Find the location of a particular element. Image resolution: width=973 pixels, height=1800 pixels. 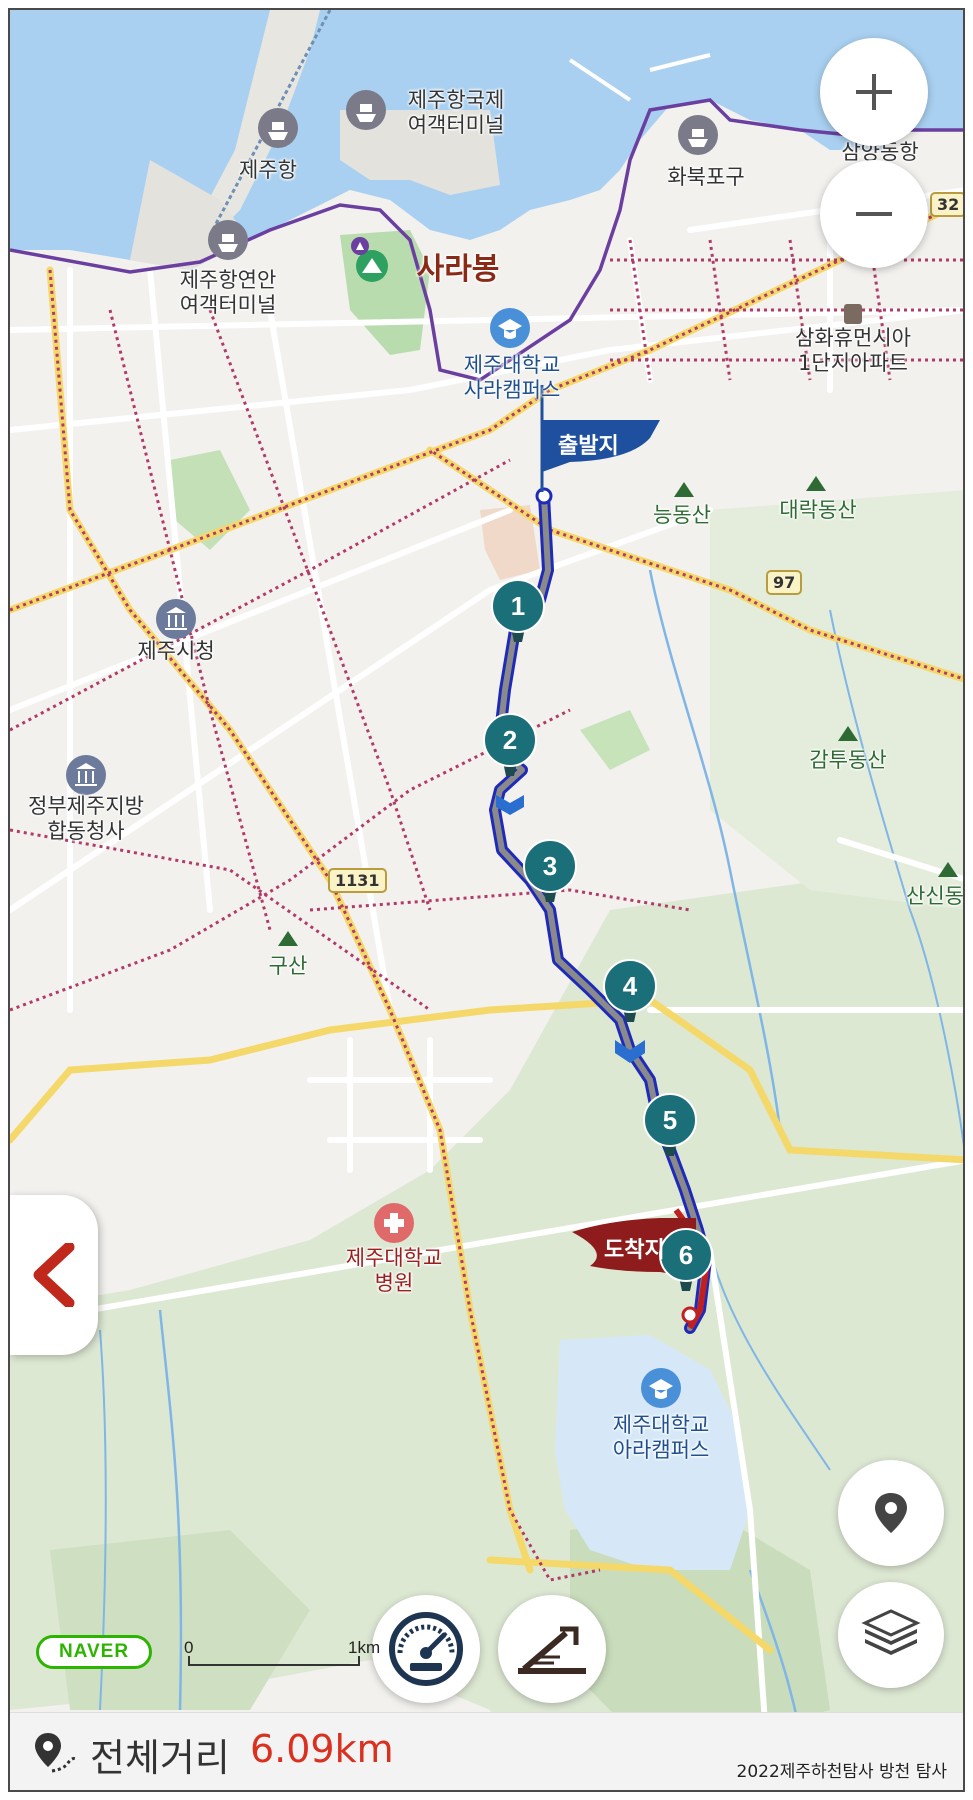

elevation-button is located at coordinates (552, 1649).